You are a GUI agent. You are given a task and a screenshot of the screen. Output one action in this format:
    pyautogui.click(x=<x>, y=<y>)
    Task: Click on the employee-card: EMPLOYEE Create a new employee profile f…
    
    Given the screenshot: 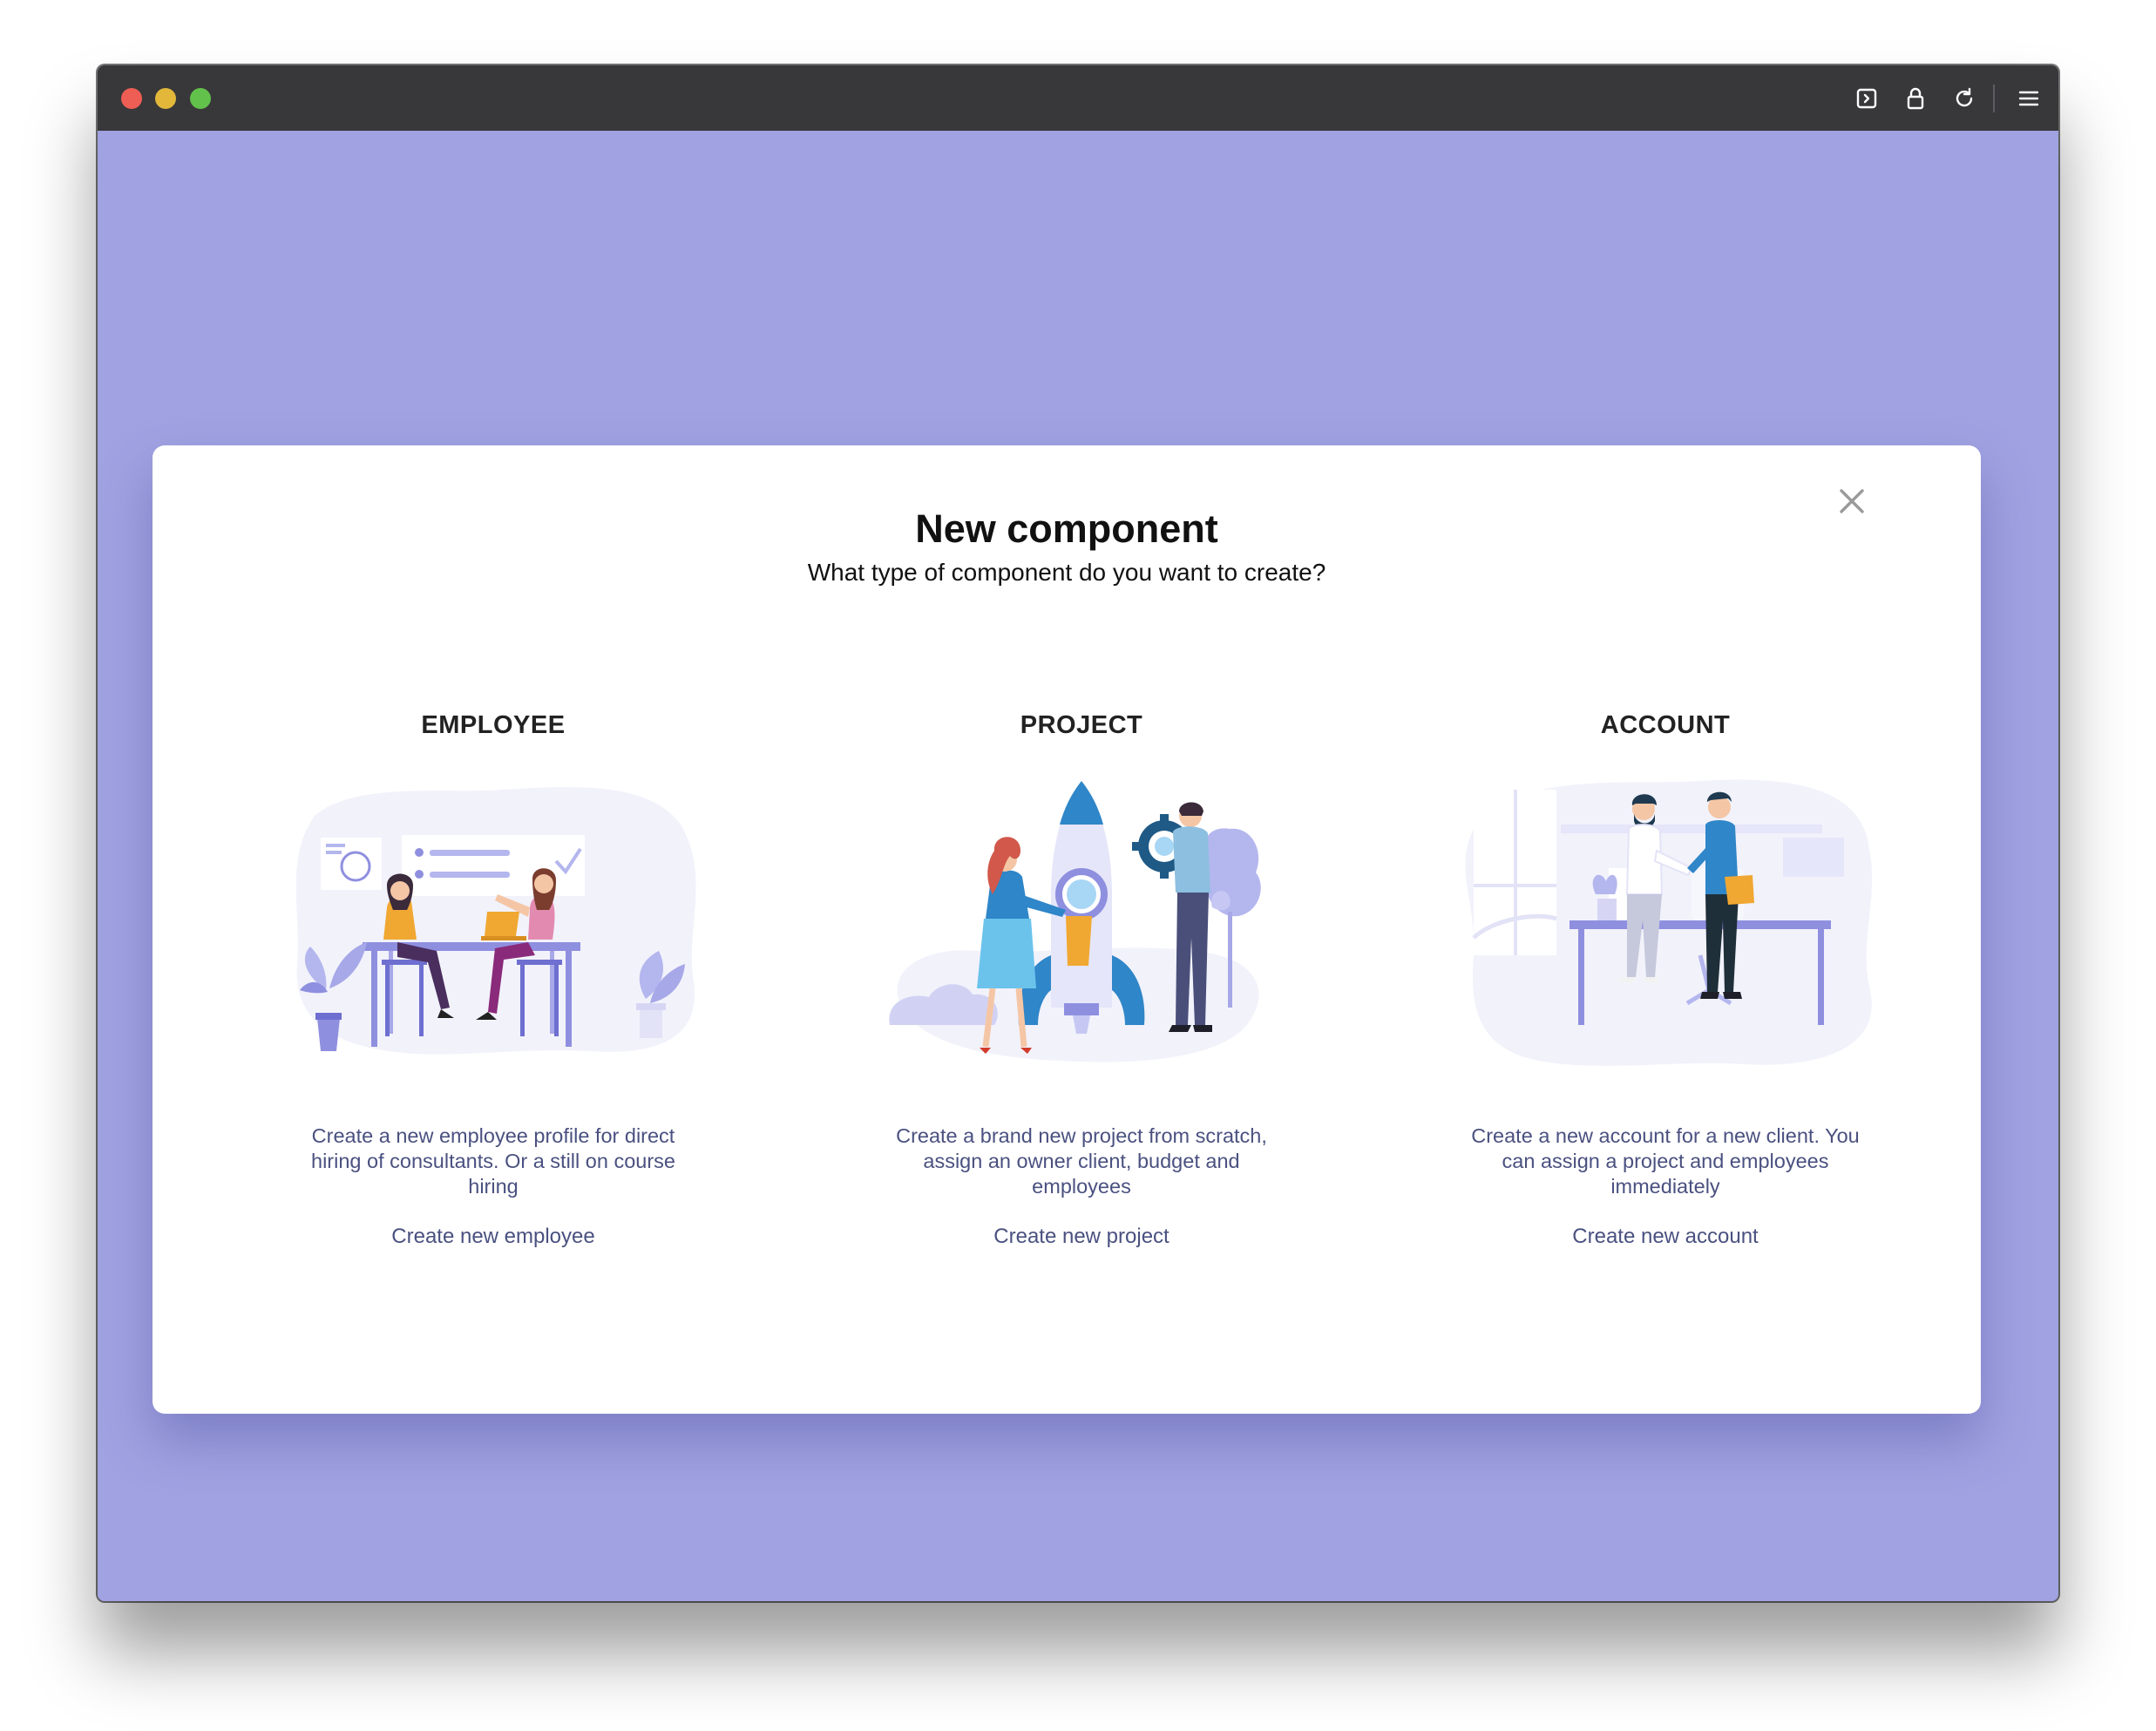 What is the action you would take?
    pyautogui.click(x=493, y=990)
    